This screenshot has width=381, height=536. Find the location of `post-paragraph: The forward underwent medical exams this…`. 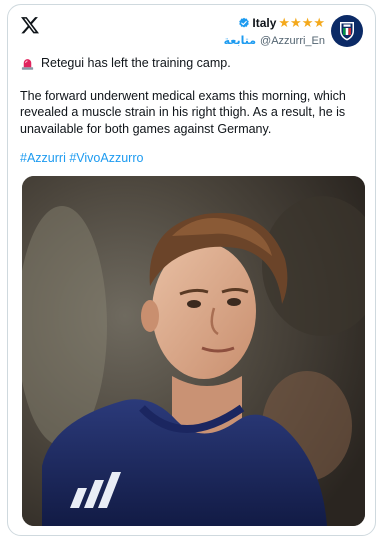

post-paragraph: The forward underwent medical exams this… is located at coordinates (183, 112).